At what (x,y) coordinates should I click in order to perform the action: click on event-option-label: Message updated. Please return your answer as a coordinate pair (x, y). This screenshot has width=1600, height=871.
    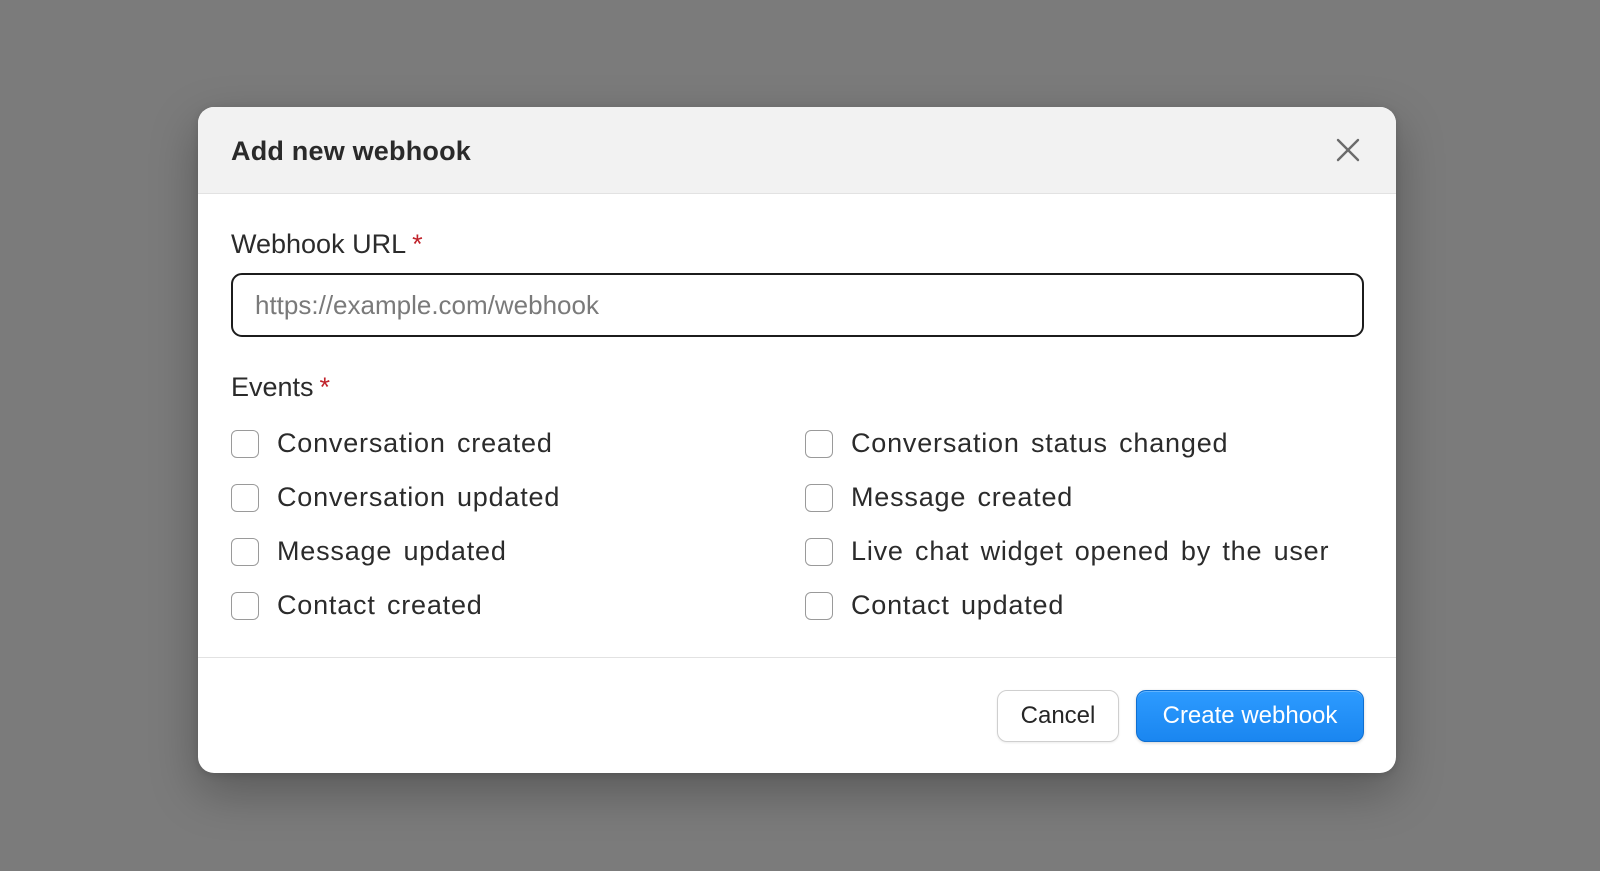
    Looking at the image, I should click on (392, 551).